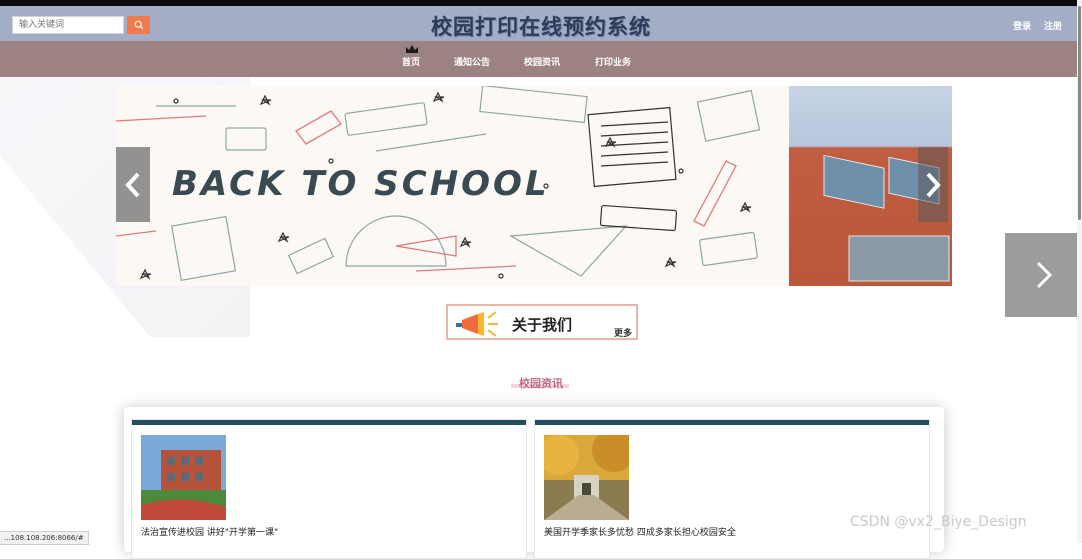  I want to click on watermark: CSDN @vx2_Biye_Design, so click(938, 522).